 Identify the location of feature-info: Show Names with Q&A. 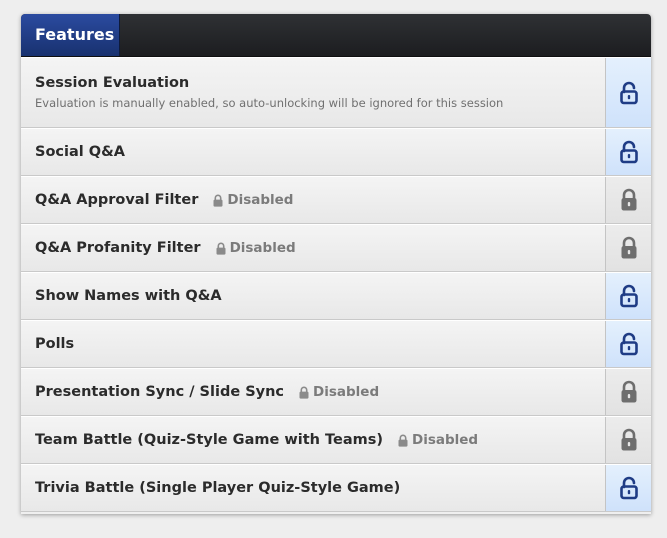
(313, 296).